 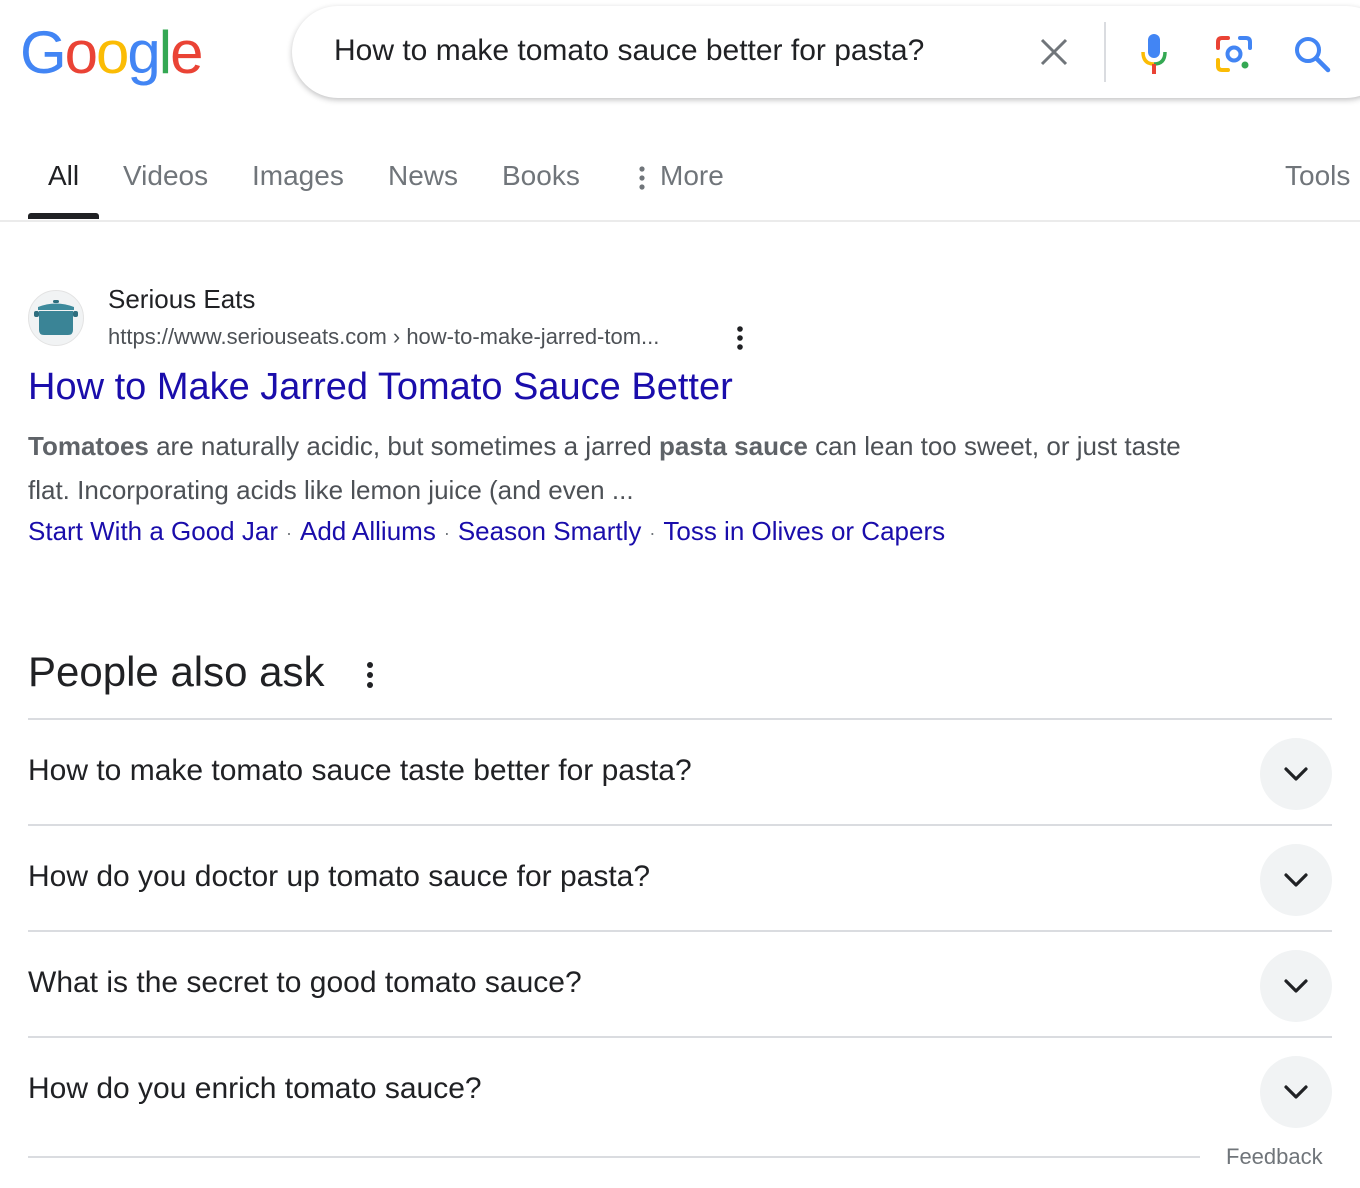 I want to click on tools-button: Tools, so click(x=1317, y=176).